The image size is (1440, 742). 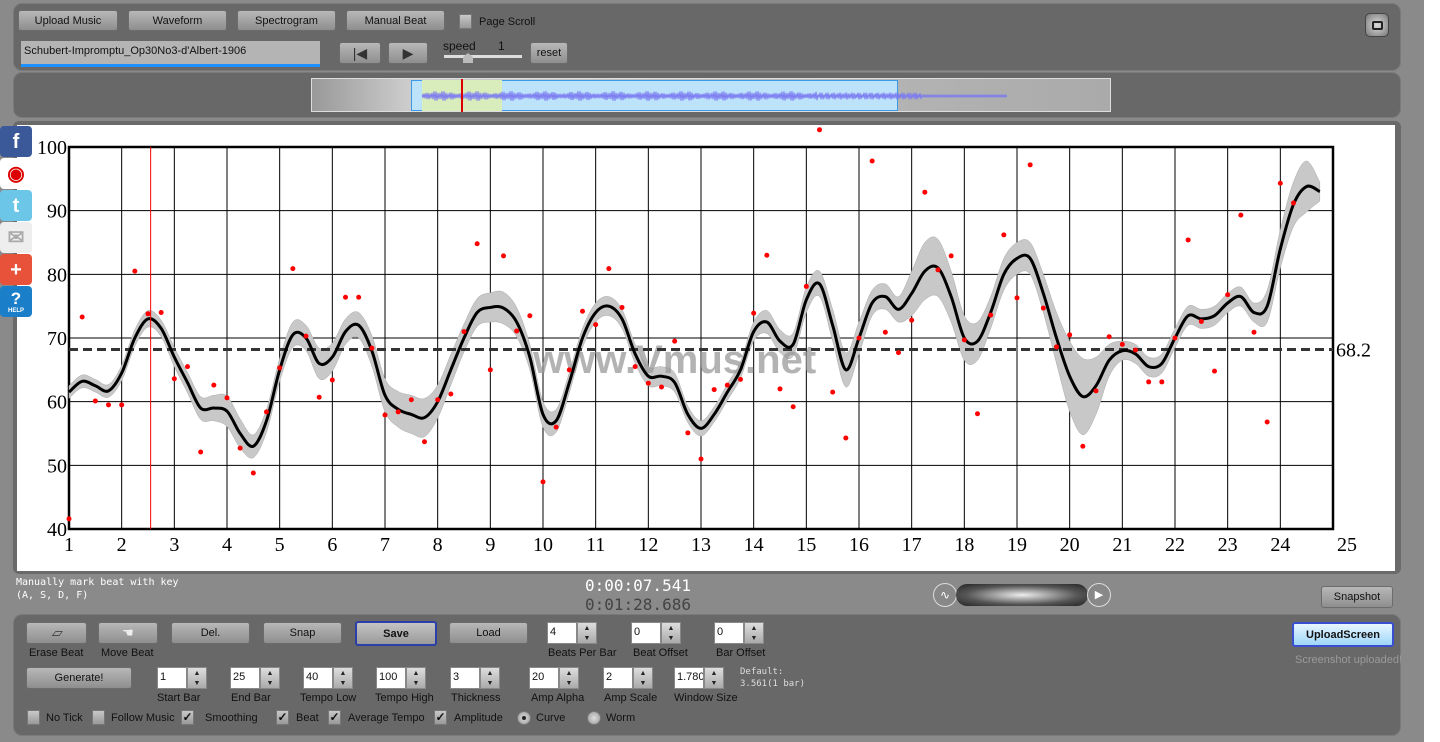 I want to click on upload-screen-button: UploadScreen, so click(x=1343, y=634).